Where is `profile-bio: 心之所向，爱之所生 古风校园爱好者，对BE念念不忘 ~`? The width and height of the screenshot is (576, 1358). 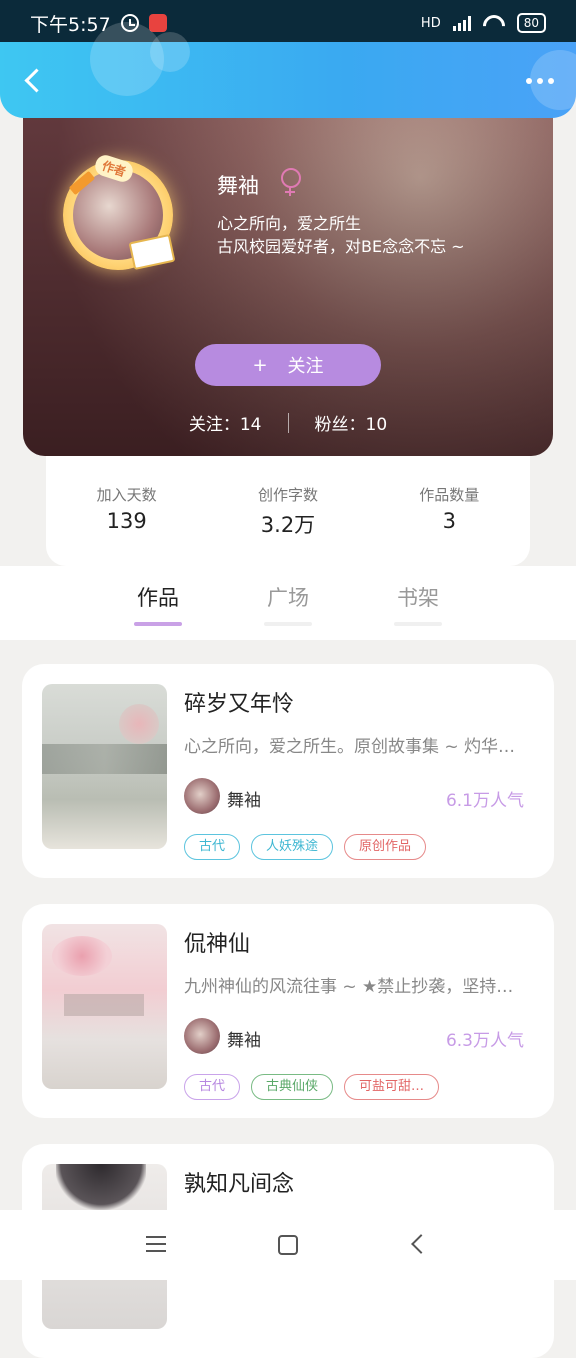
profile-bio: 心之所向，爱之所生 古风校园爱好者，对BE念念不忘 ~ is located at coordinates (341, 235).